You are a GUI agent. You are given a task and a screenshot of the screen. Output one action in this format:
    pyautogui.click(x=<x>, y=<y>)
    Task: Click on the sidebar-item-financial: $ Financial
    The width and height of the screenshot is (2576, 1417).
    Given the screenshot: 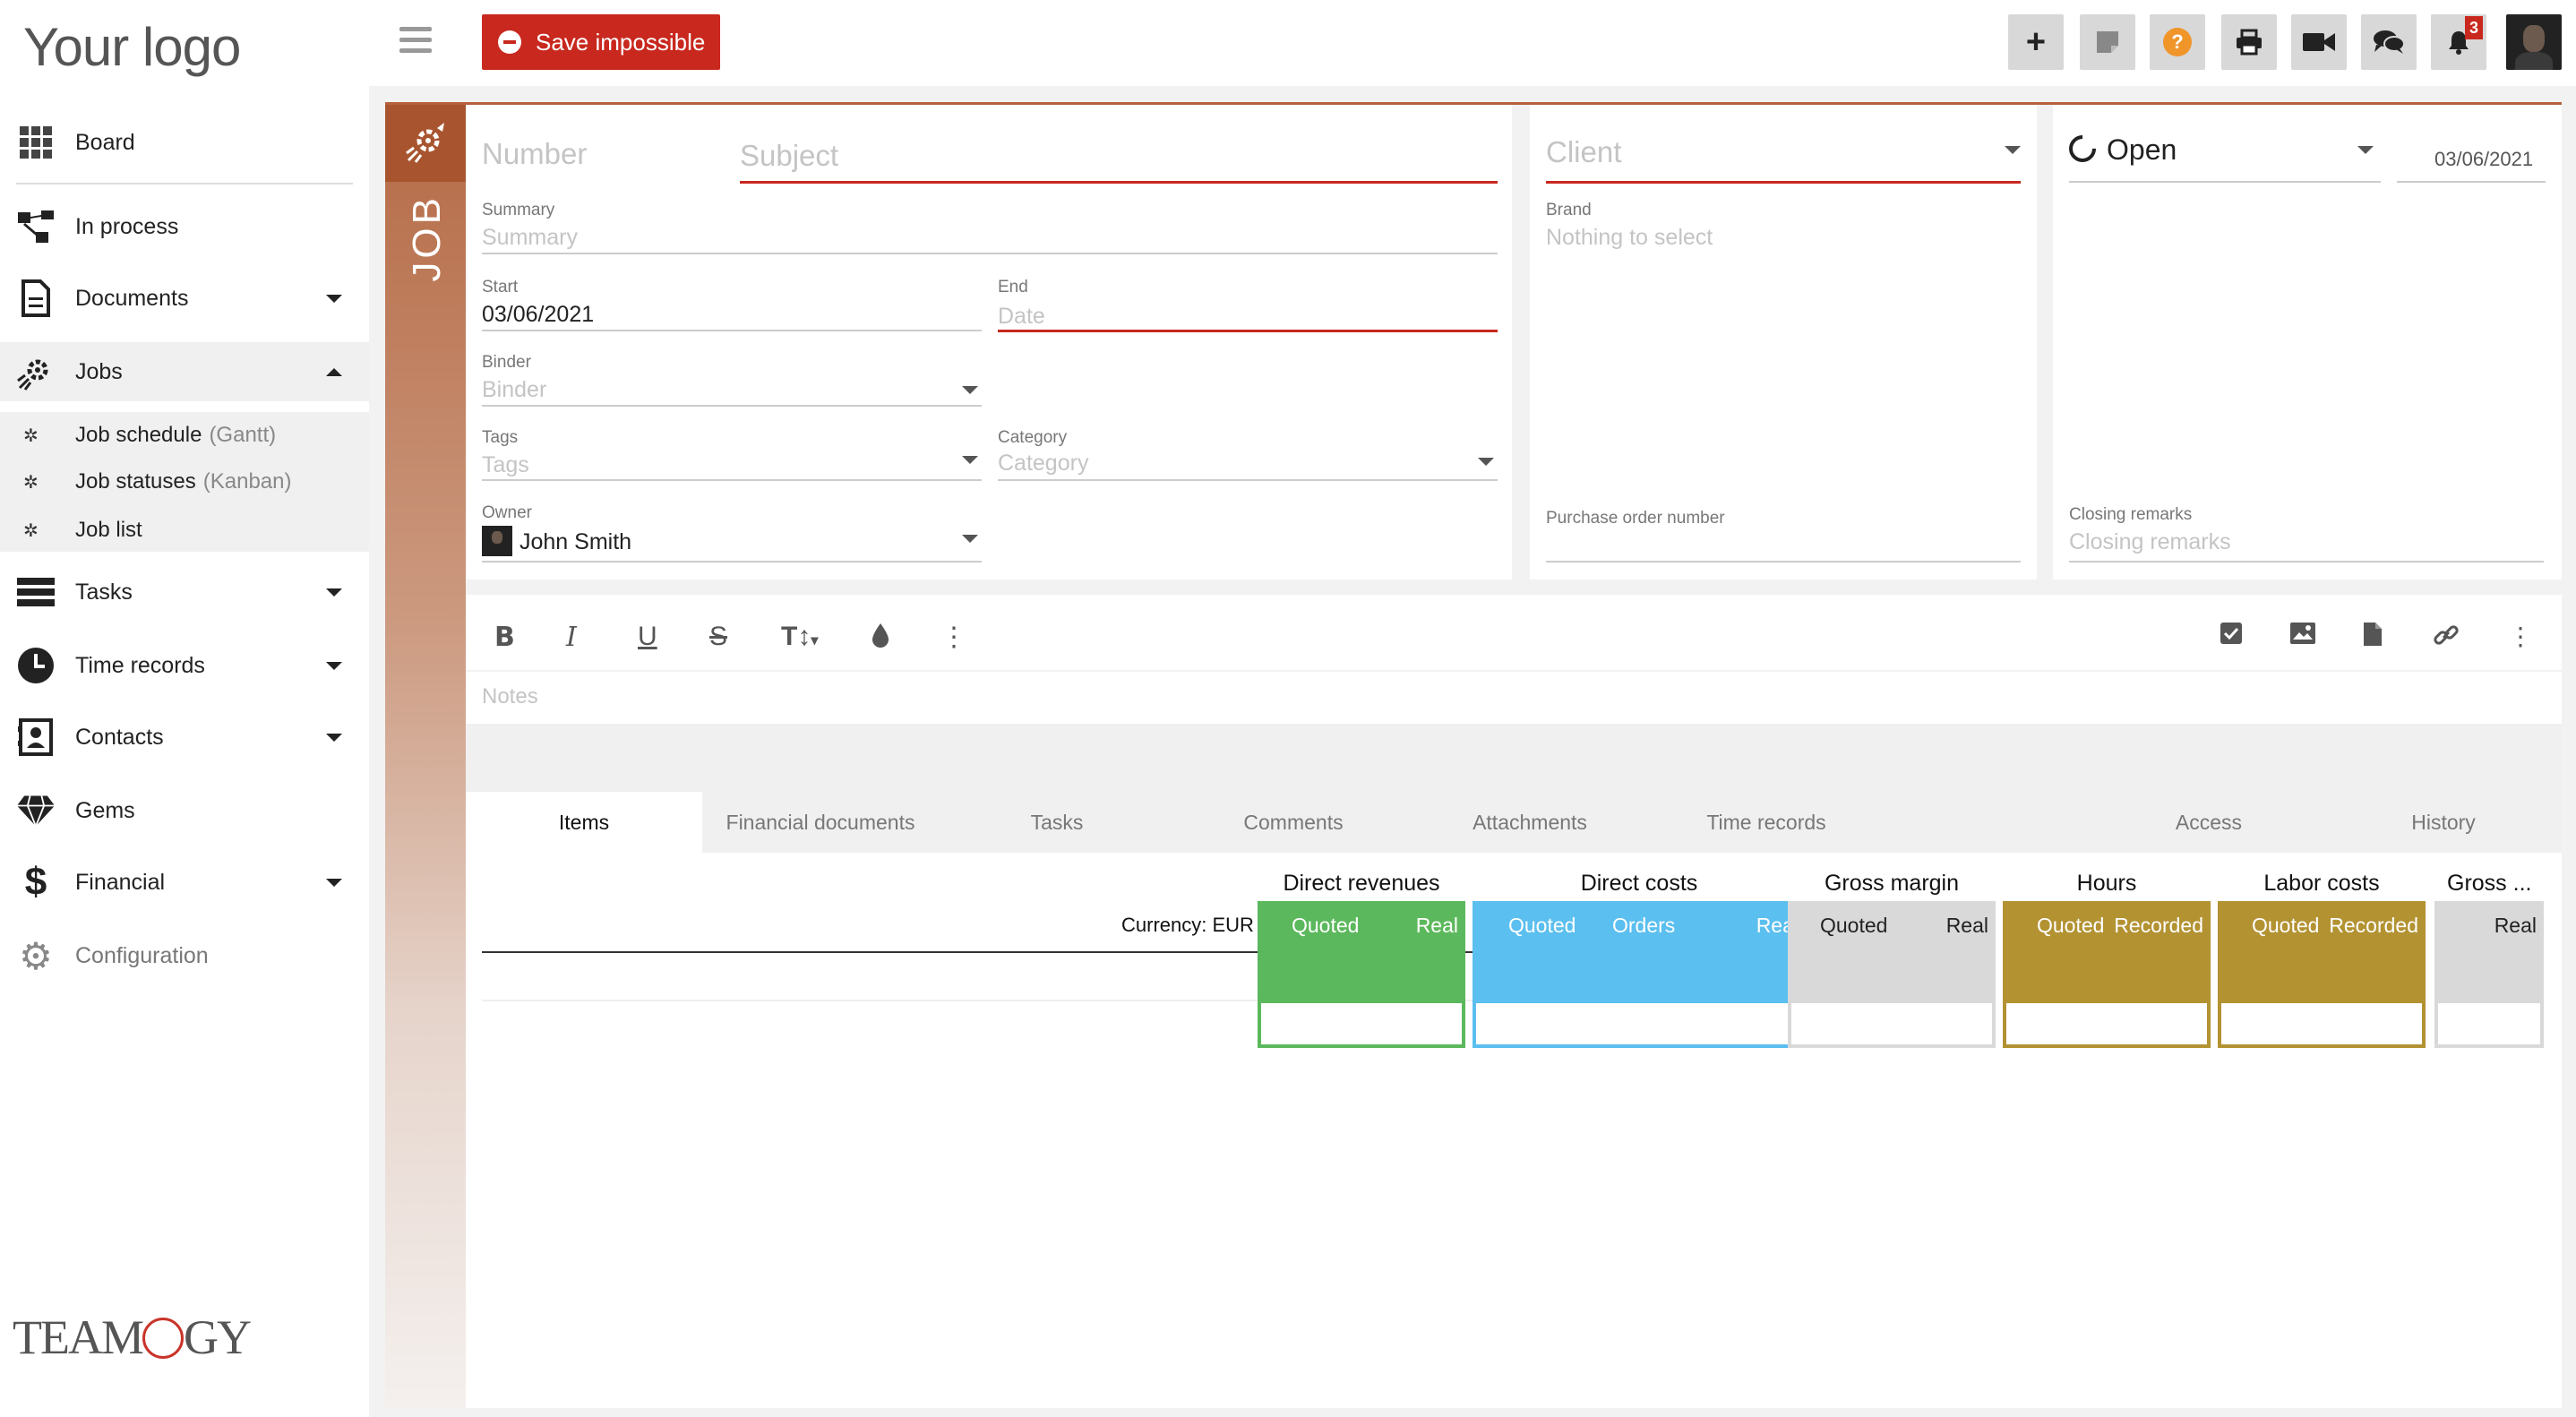 What is the action you would take?
    pyautogui.click(x=184, y=882)
    